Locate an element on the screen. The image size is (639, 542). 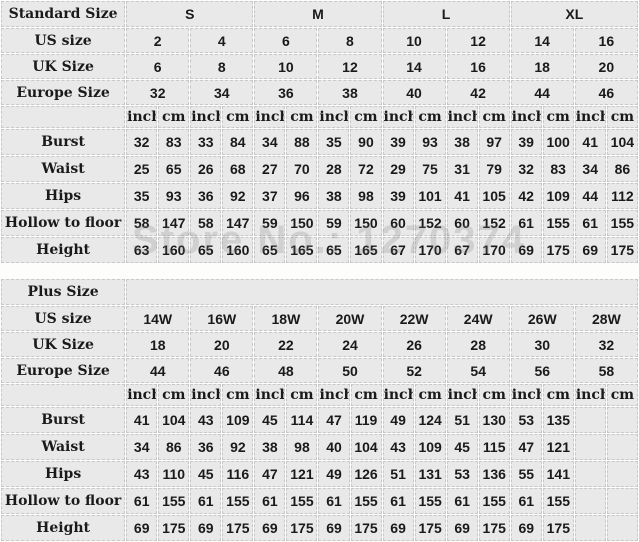
measure-cell: 59 is located at coordinates (270, 223).